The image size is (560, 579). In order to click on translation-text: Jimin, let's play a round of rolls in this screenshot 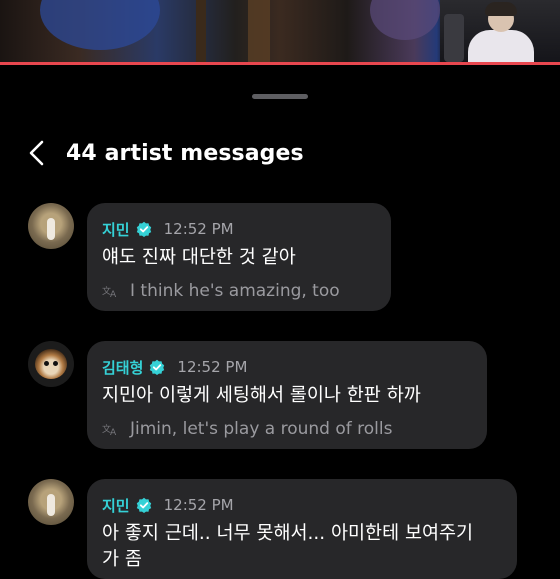, I will do `click(261, 429)`.